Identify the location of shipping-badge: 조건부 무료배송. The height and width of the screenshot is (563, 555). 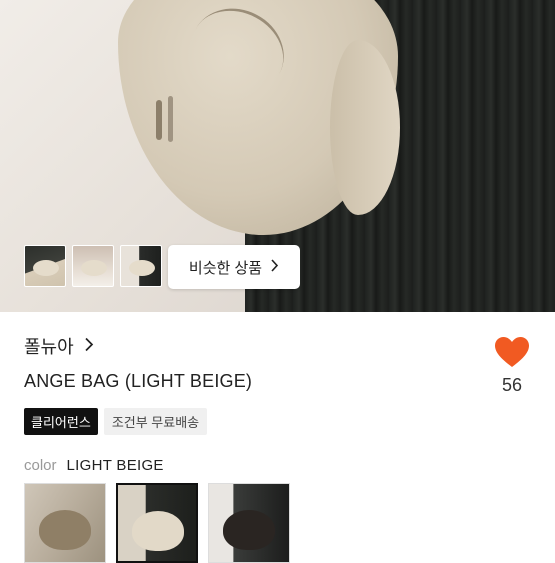
(155, 421).